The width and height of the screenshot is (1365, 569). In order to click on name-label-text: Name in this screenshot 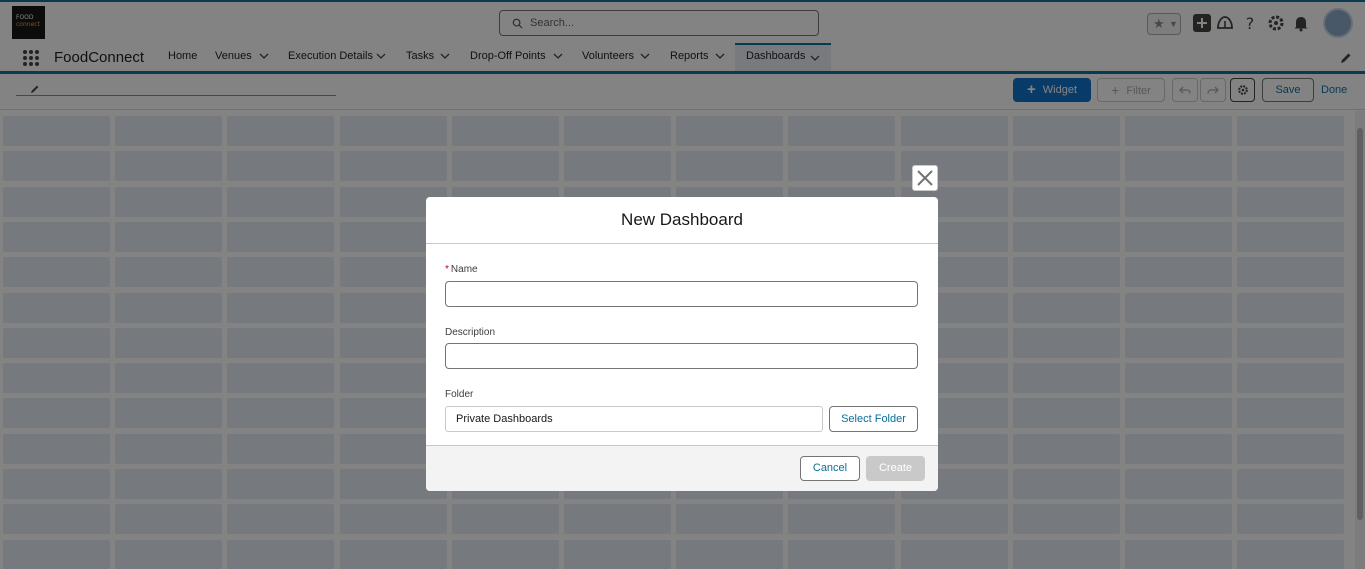, I will do `click(464, 269)`.